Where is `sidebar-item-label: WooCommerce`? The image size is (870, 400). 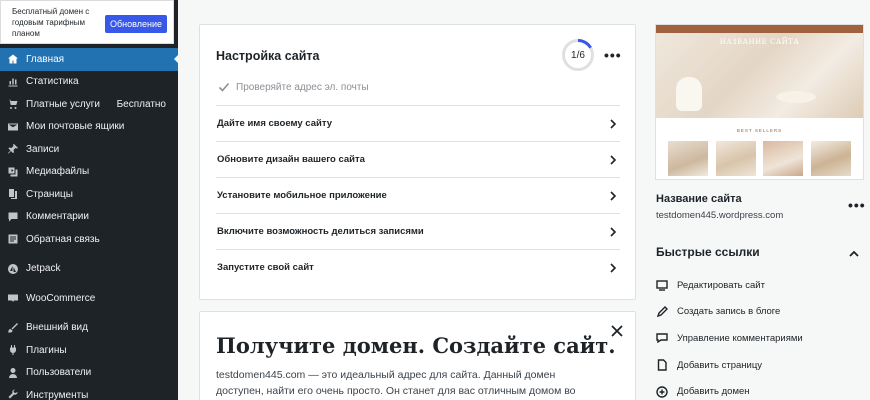
sidebar-item-label: WooCommerce is located at coordinates (61, 298).